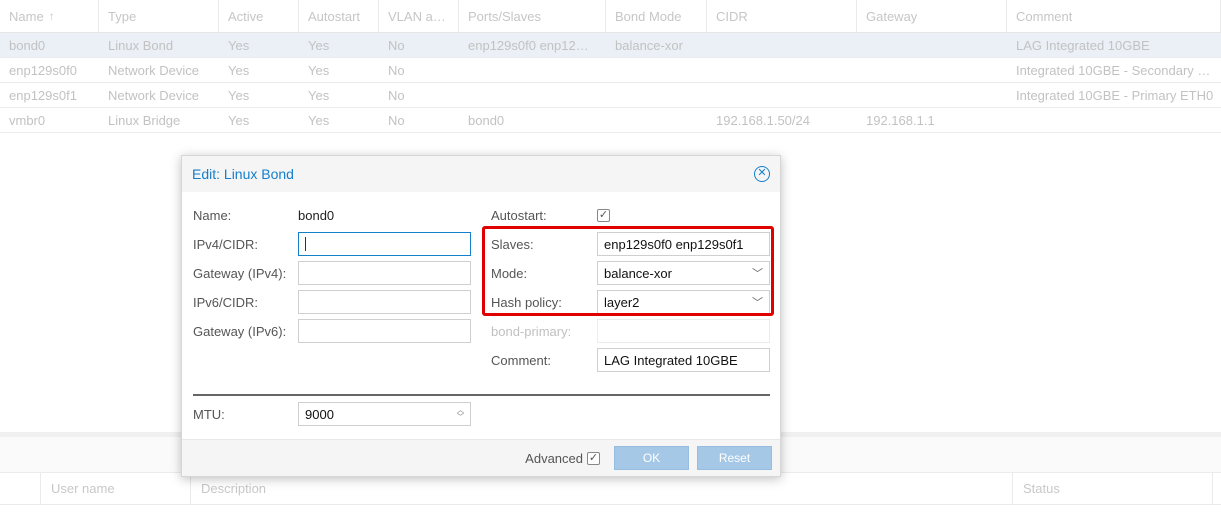  Describe the element at coordinates (1114, 120) in the screenshot. I see `cell-comment` at that location.